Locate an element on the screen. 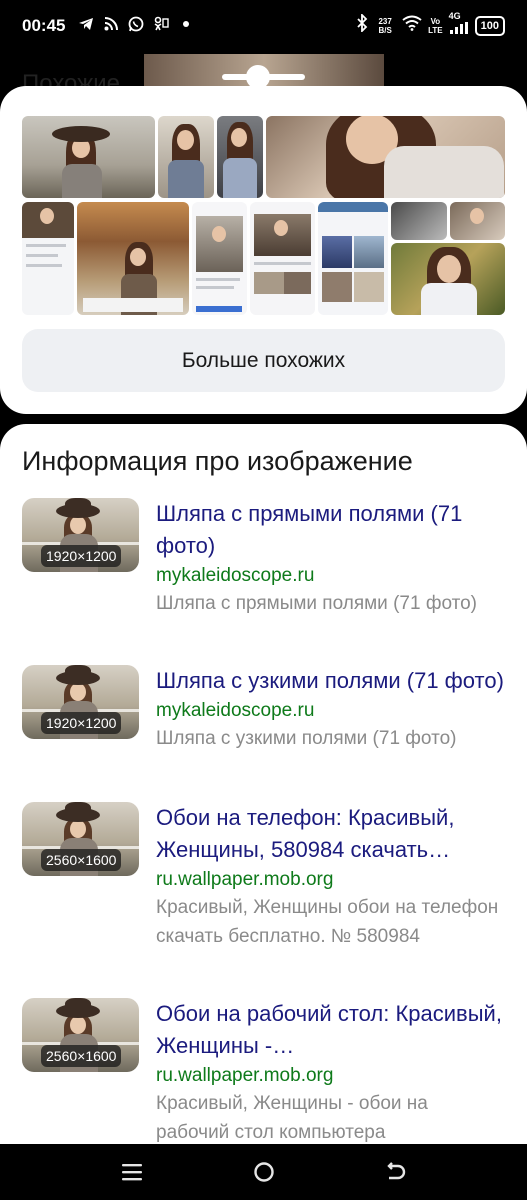  dot-icon is located at coordinates (186, 24).